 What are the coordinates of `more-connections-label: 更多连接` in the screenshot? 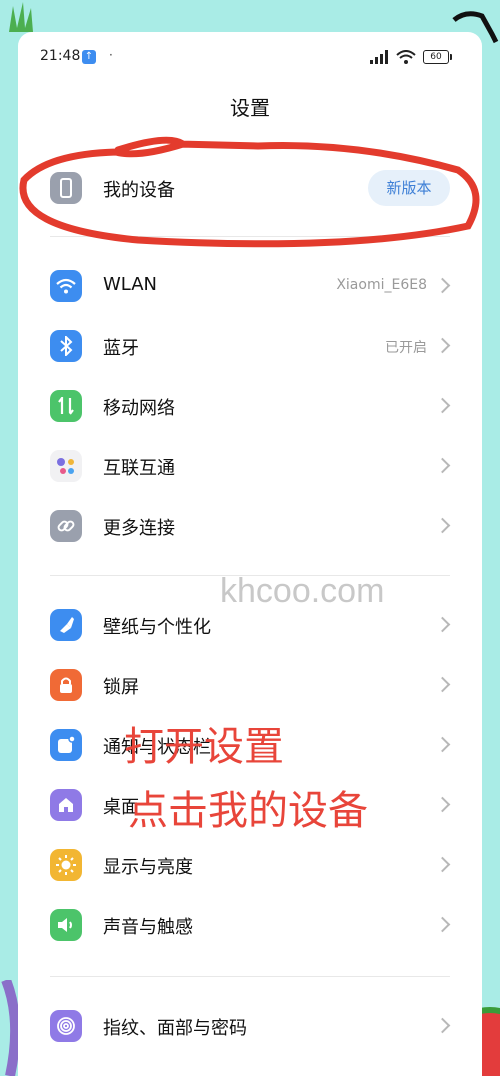 It's located at (139, 528).